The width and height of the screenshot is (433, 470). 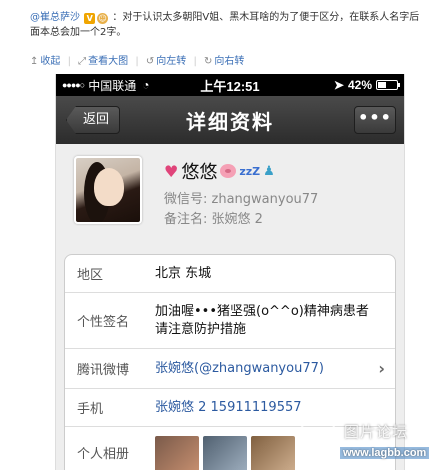 What do you see at coordinates (103, 322) in the screenshot?
I see `detail-label: 个性签名` at bounding box center [103, 322].